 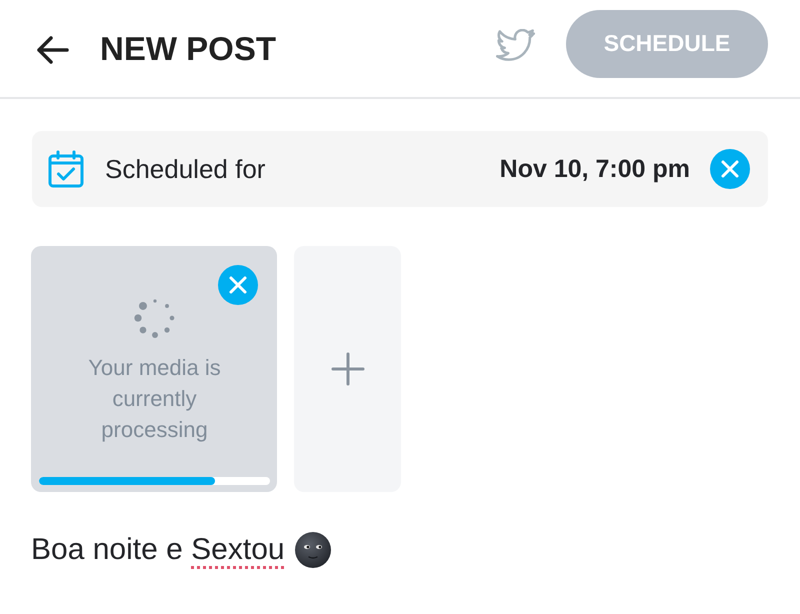 What do you see at coordinates (181, 550) in the screenshot?
I see `post-text-field: Boa noite e Sextou` at bounding box center [181, 550].